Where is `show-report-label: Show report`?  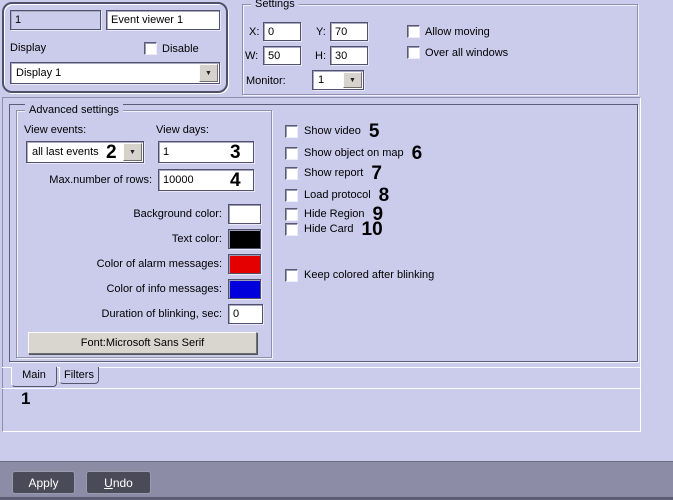 show-report-label: Show report is located at coordinates (334, 173).